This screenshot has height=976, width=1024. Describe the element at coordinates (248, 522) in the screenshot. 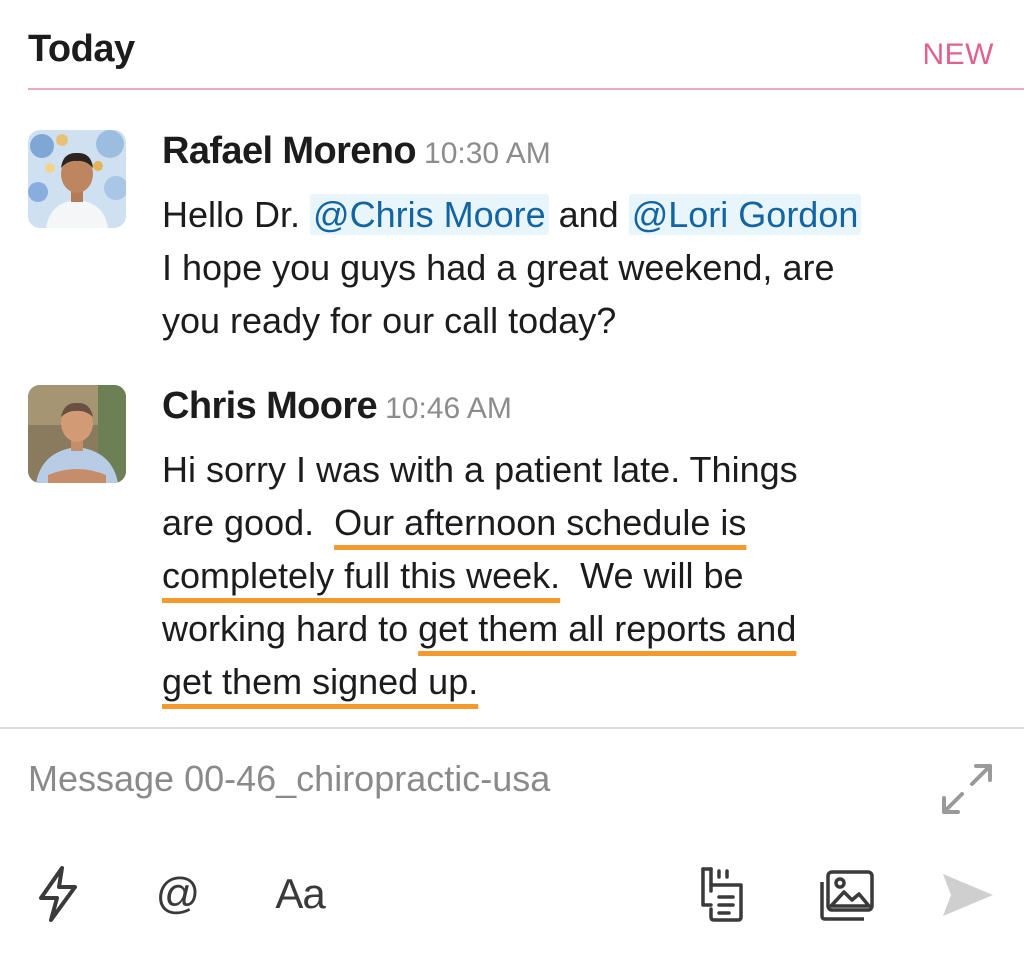

I see `message-text: are good.` at that location.